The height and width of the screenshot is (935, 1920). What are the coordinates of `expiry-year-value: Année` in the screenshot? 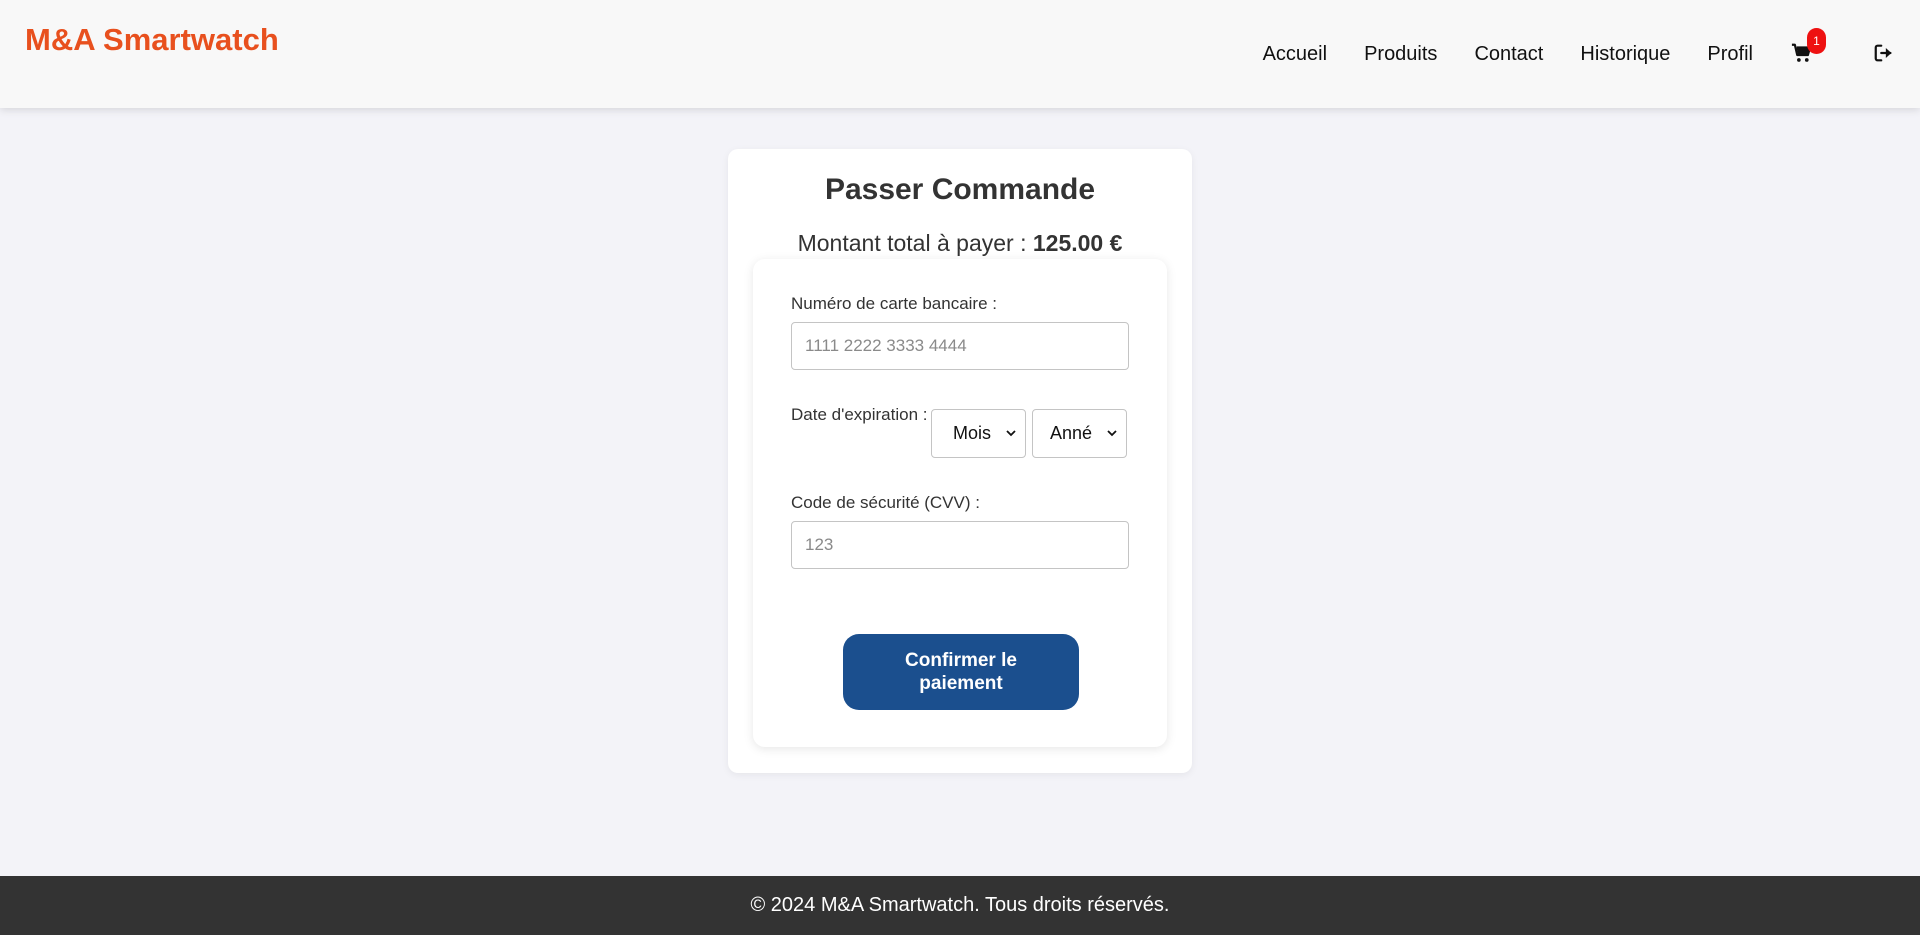 It's located at (1071, 433).